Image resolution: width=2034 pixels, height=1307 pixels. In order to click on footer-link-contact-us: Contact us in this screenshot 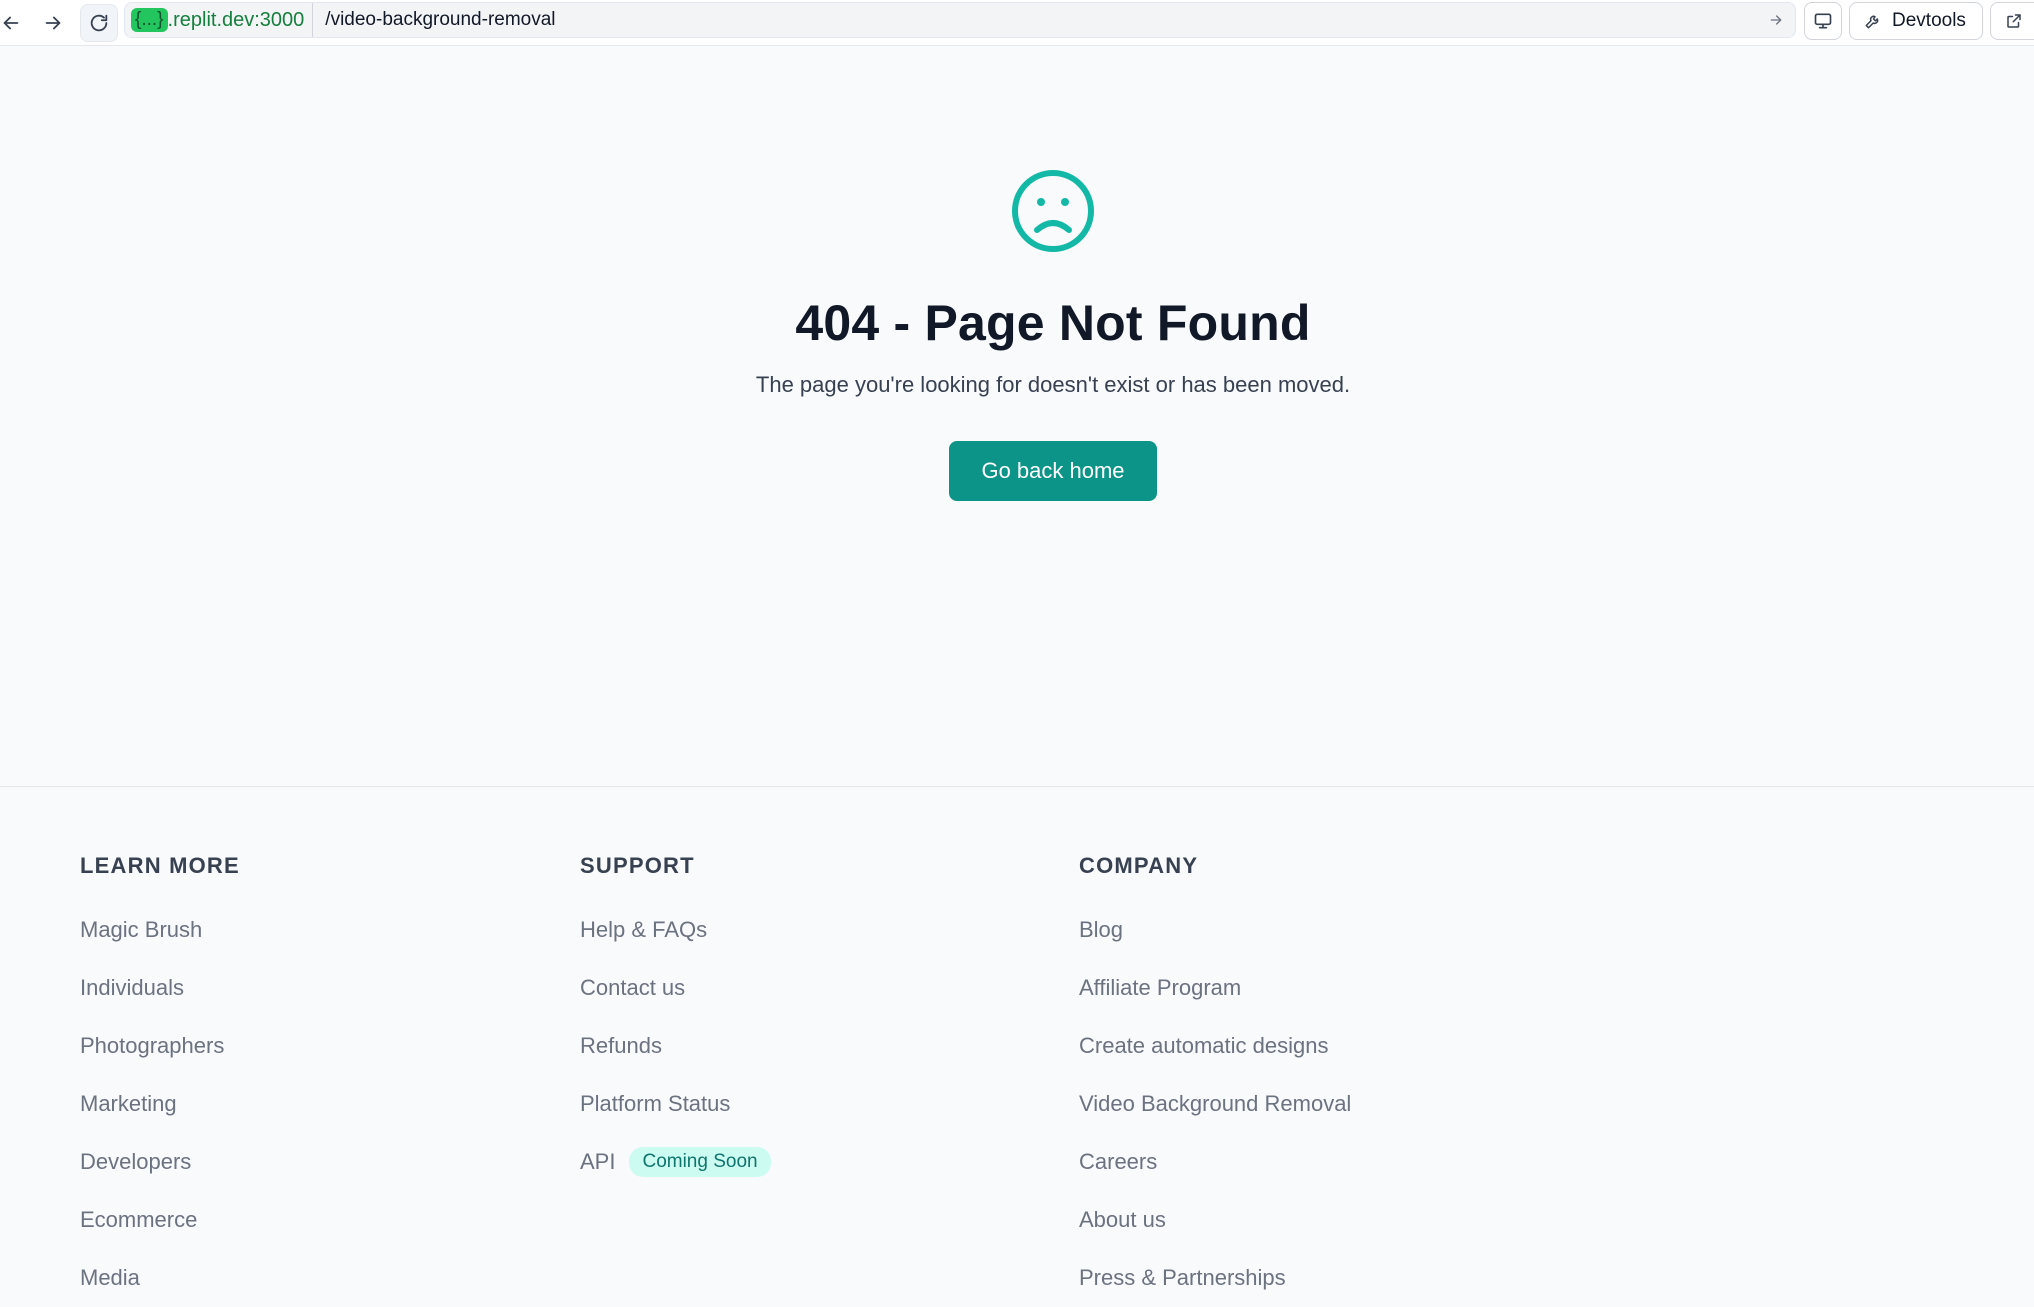, I will do `click(632, 988)`.